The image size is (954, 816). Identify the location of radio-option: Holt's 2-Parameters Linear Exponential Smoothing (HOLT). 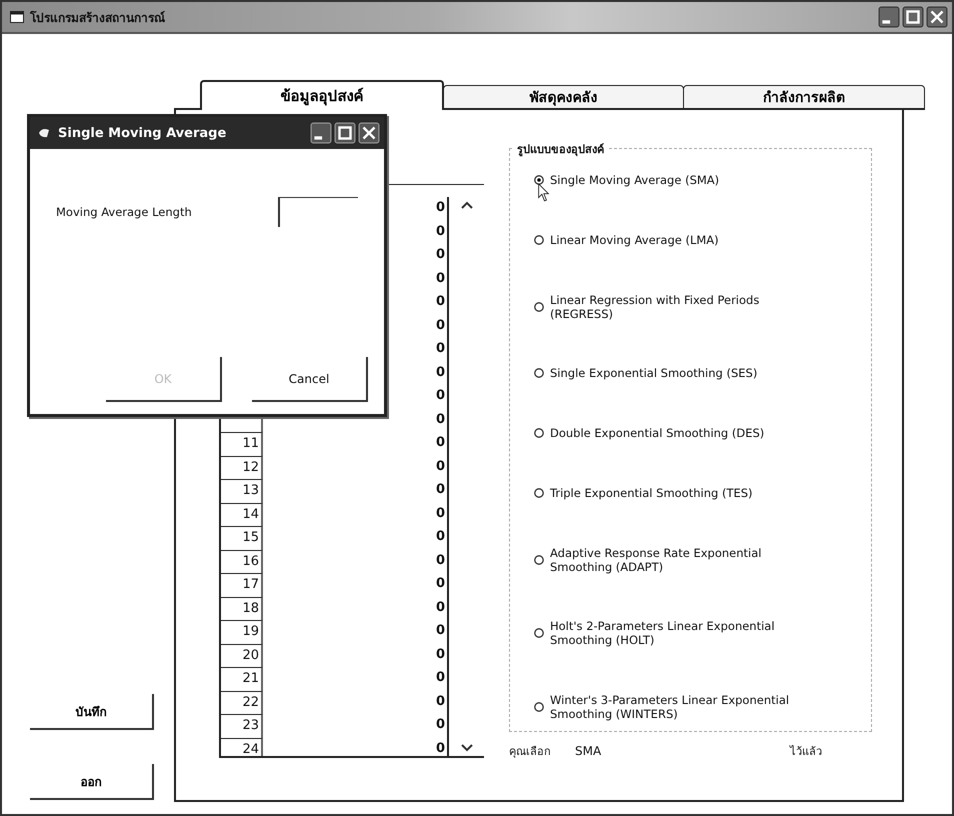
(697, 633).